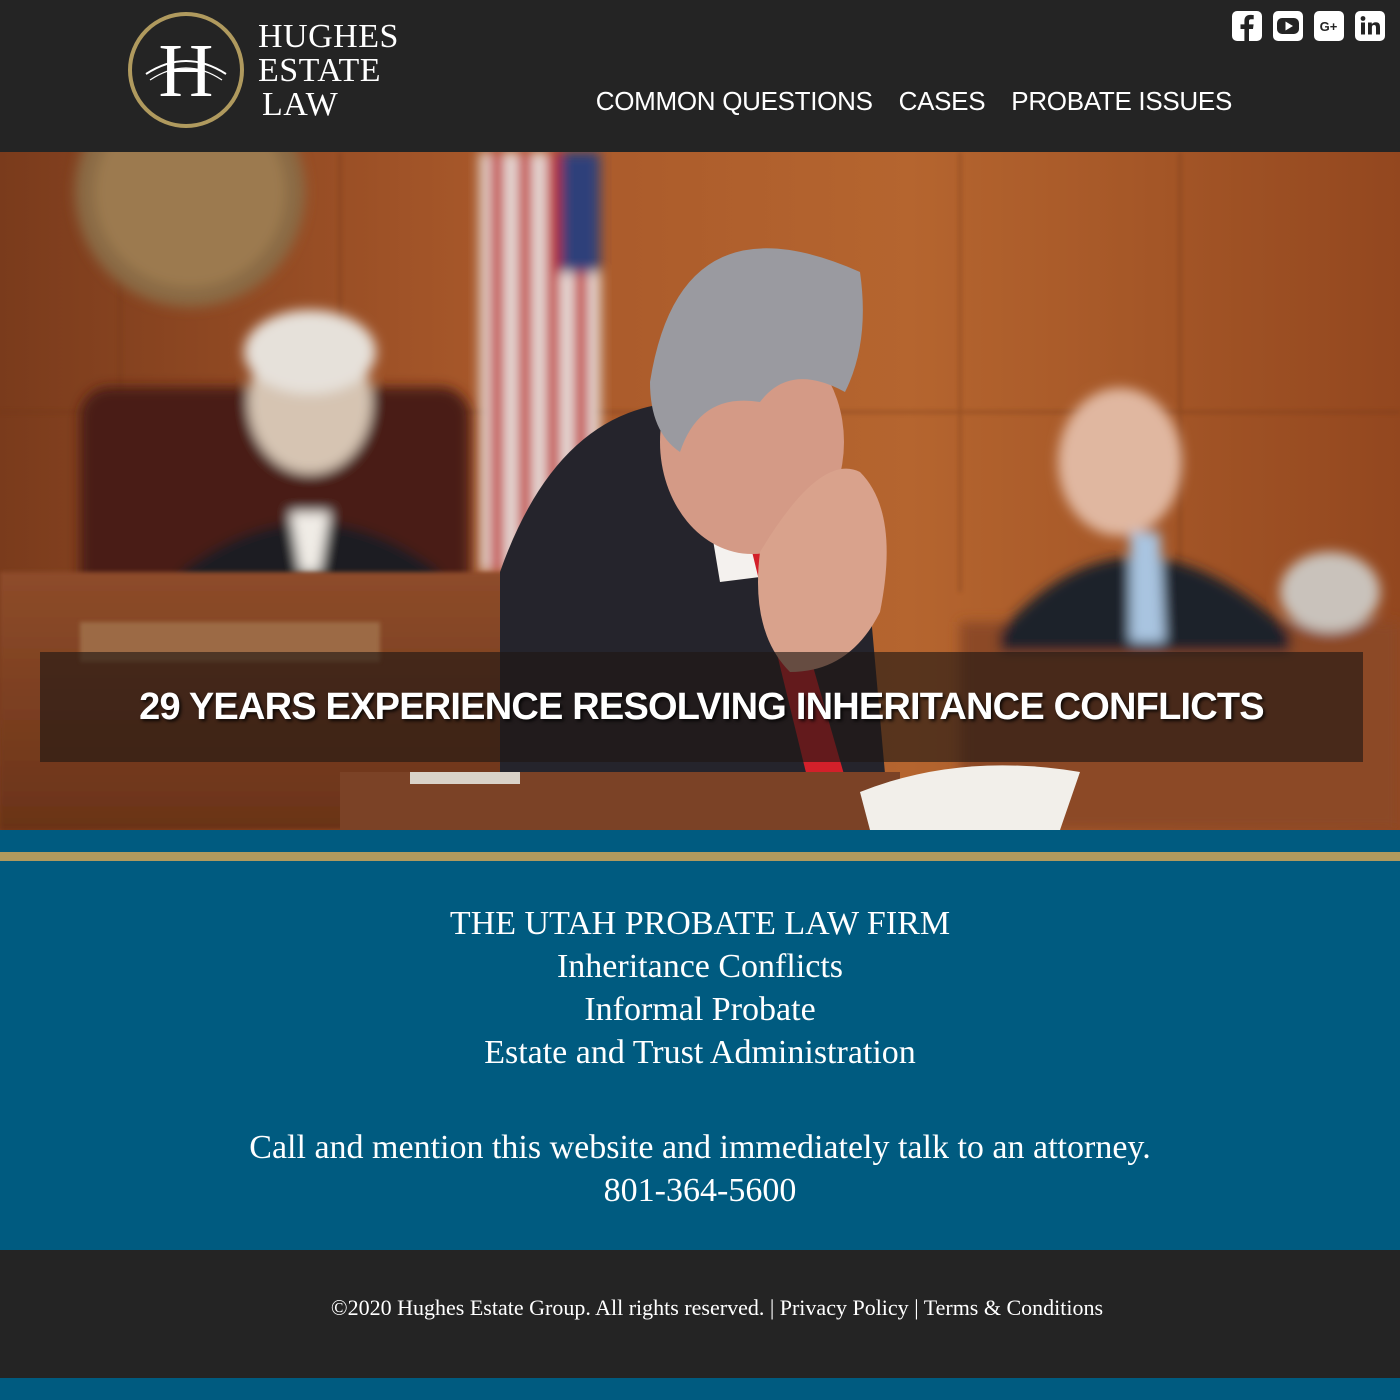  Describe the element at coordinates (1121, 101) in the screenshot. I see `nav-probate-issues: PROBATE ISSUES` at that location.